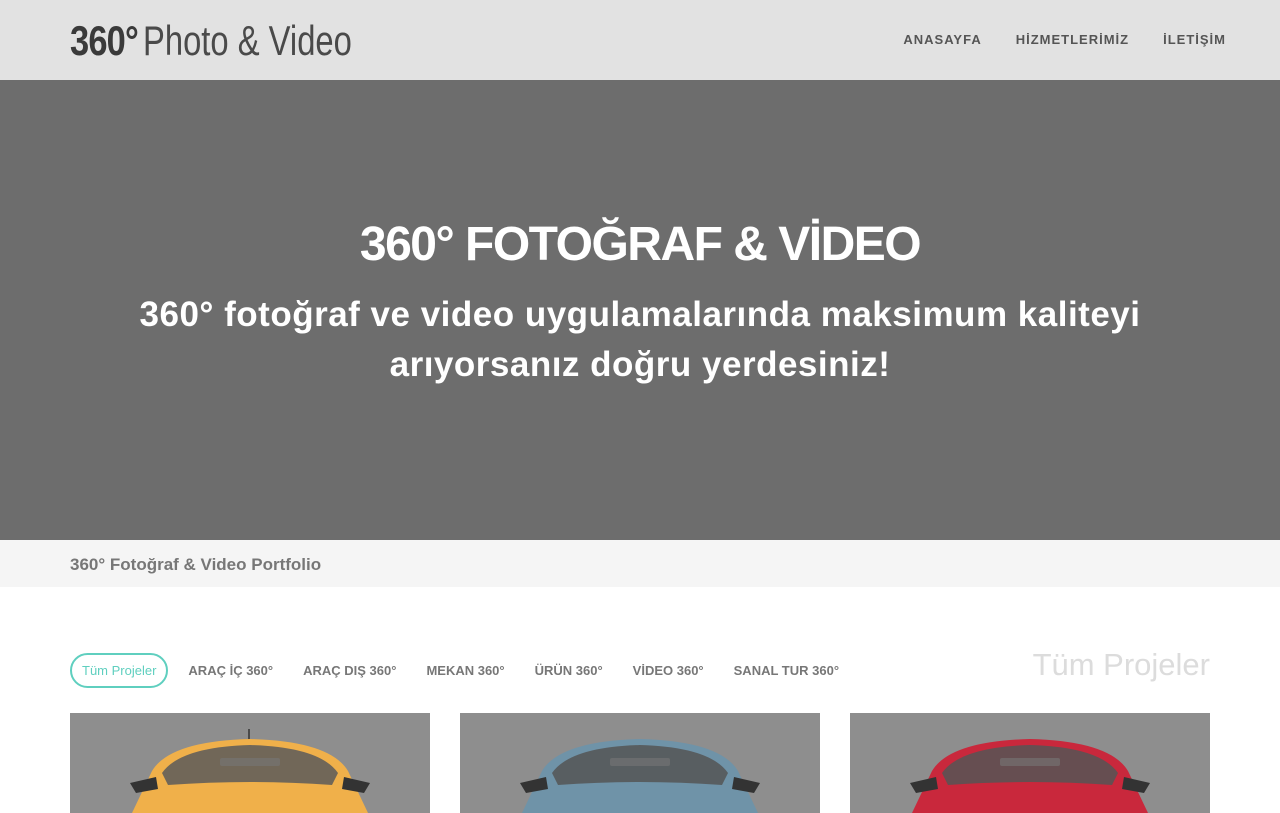  What do you see at coordinates (104, 40) in the screenshot?
I see `logo-text-strong: 360°` at bounding box center [104, 40].